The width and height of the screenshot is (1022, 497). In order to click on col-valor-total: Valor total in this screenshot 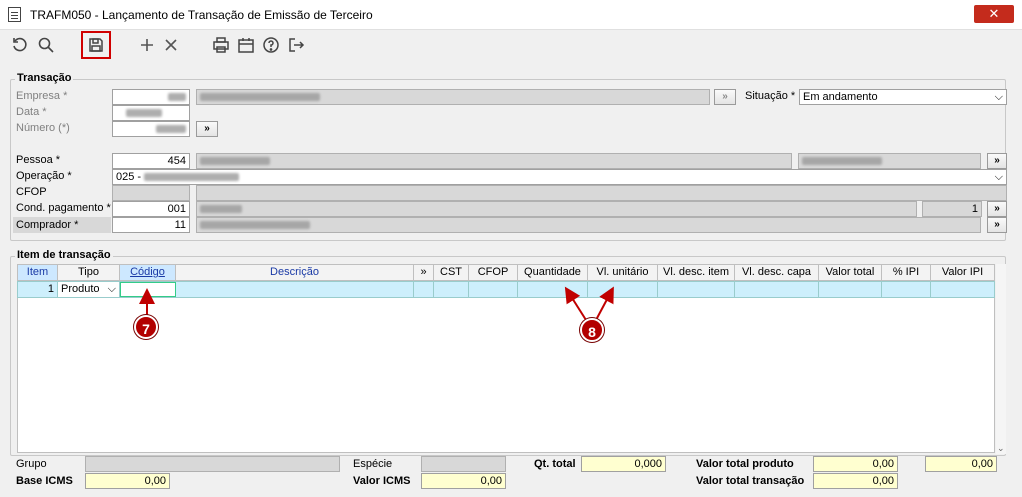, I will do `click(850, 272)`.